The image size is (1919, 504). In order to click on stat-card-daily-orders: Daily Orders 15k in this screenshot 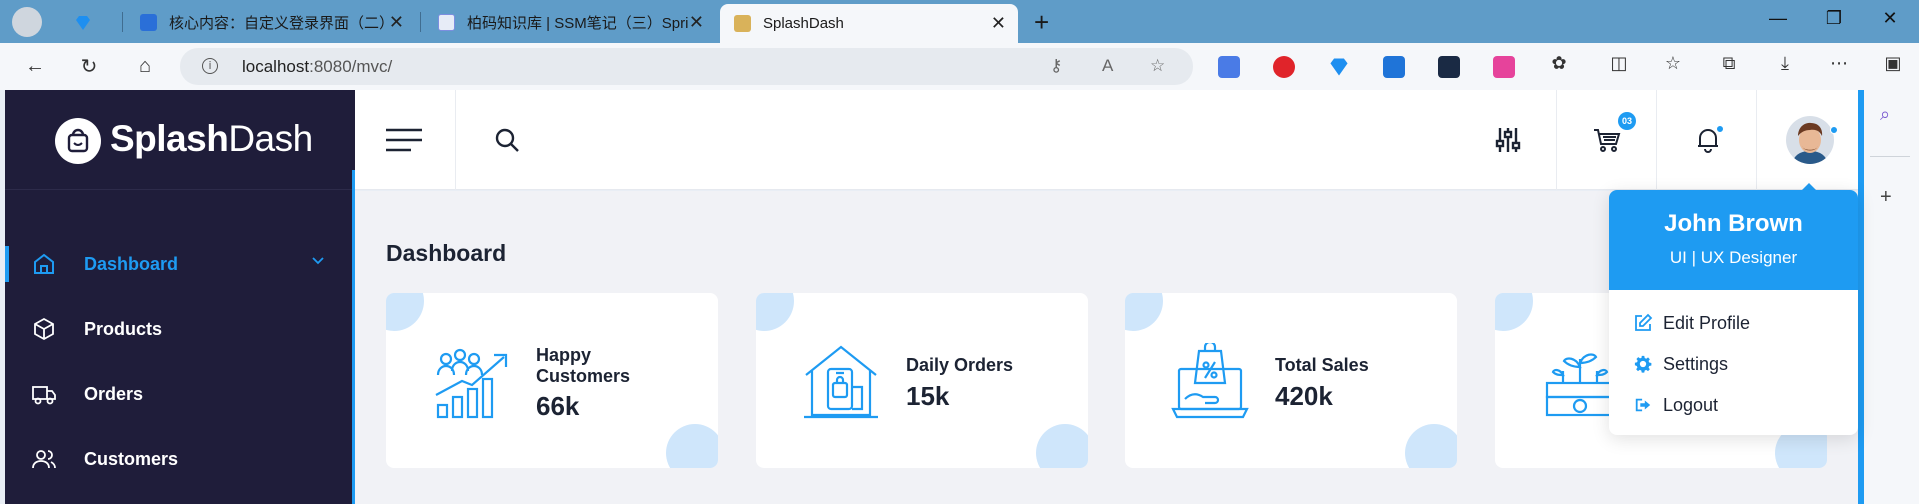, I will do `click(922, 380)`.